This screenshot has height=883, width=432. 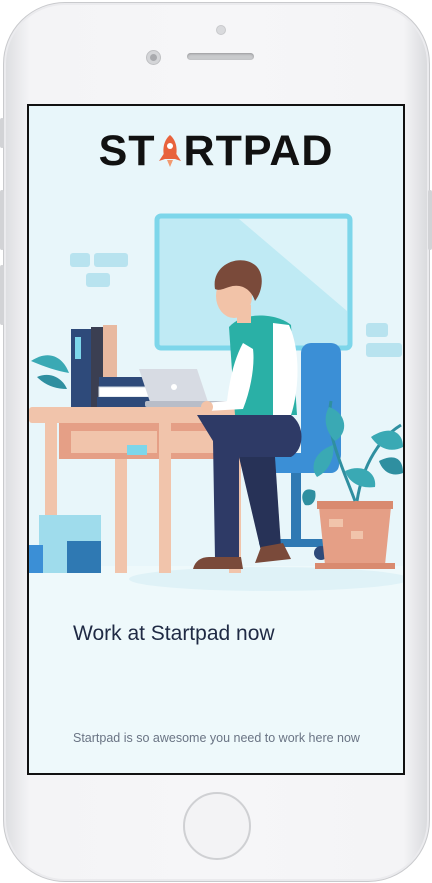 What do you see at coordinates (258, 151) in the screenshot?
I see `brand-text-right: RTPAD` at bounding box center [258, 151].